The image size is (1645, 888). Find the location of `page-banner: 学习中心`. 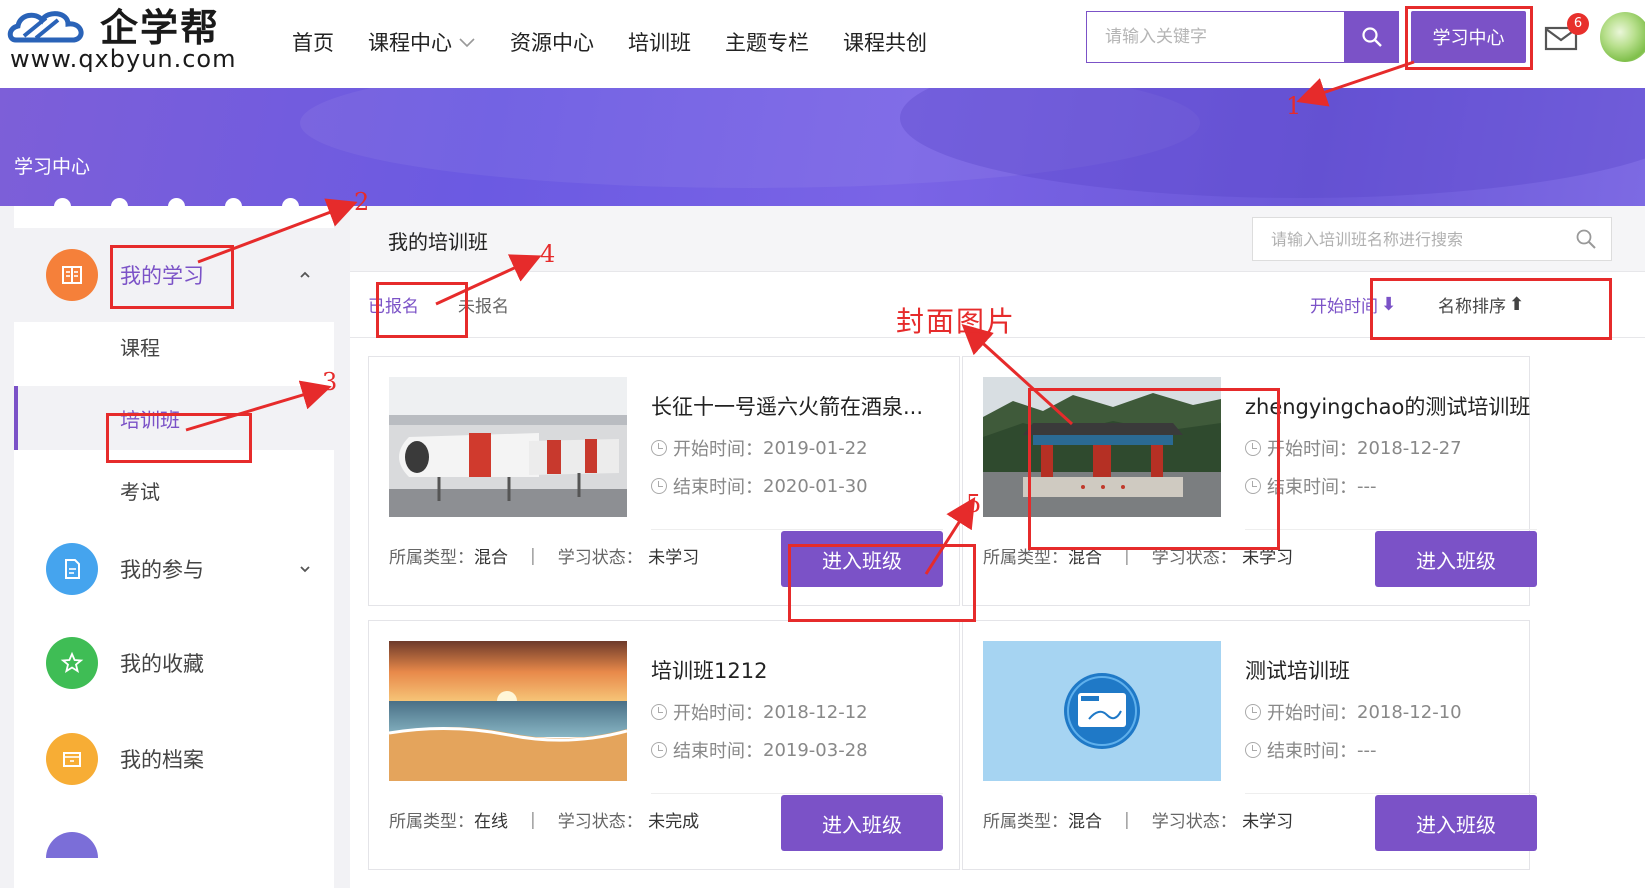

page-banner: 学习中心 is located at coordinates (822, 147).